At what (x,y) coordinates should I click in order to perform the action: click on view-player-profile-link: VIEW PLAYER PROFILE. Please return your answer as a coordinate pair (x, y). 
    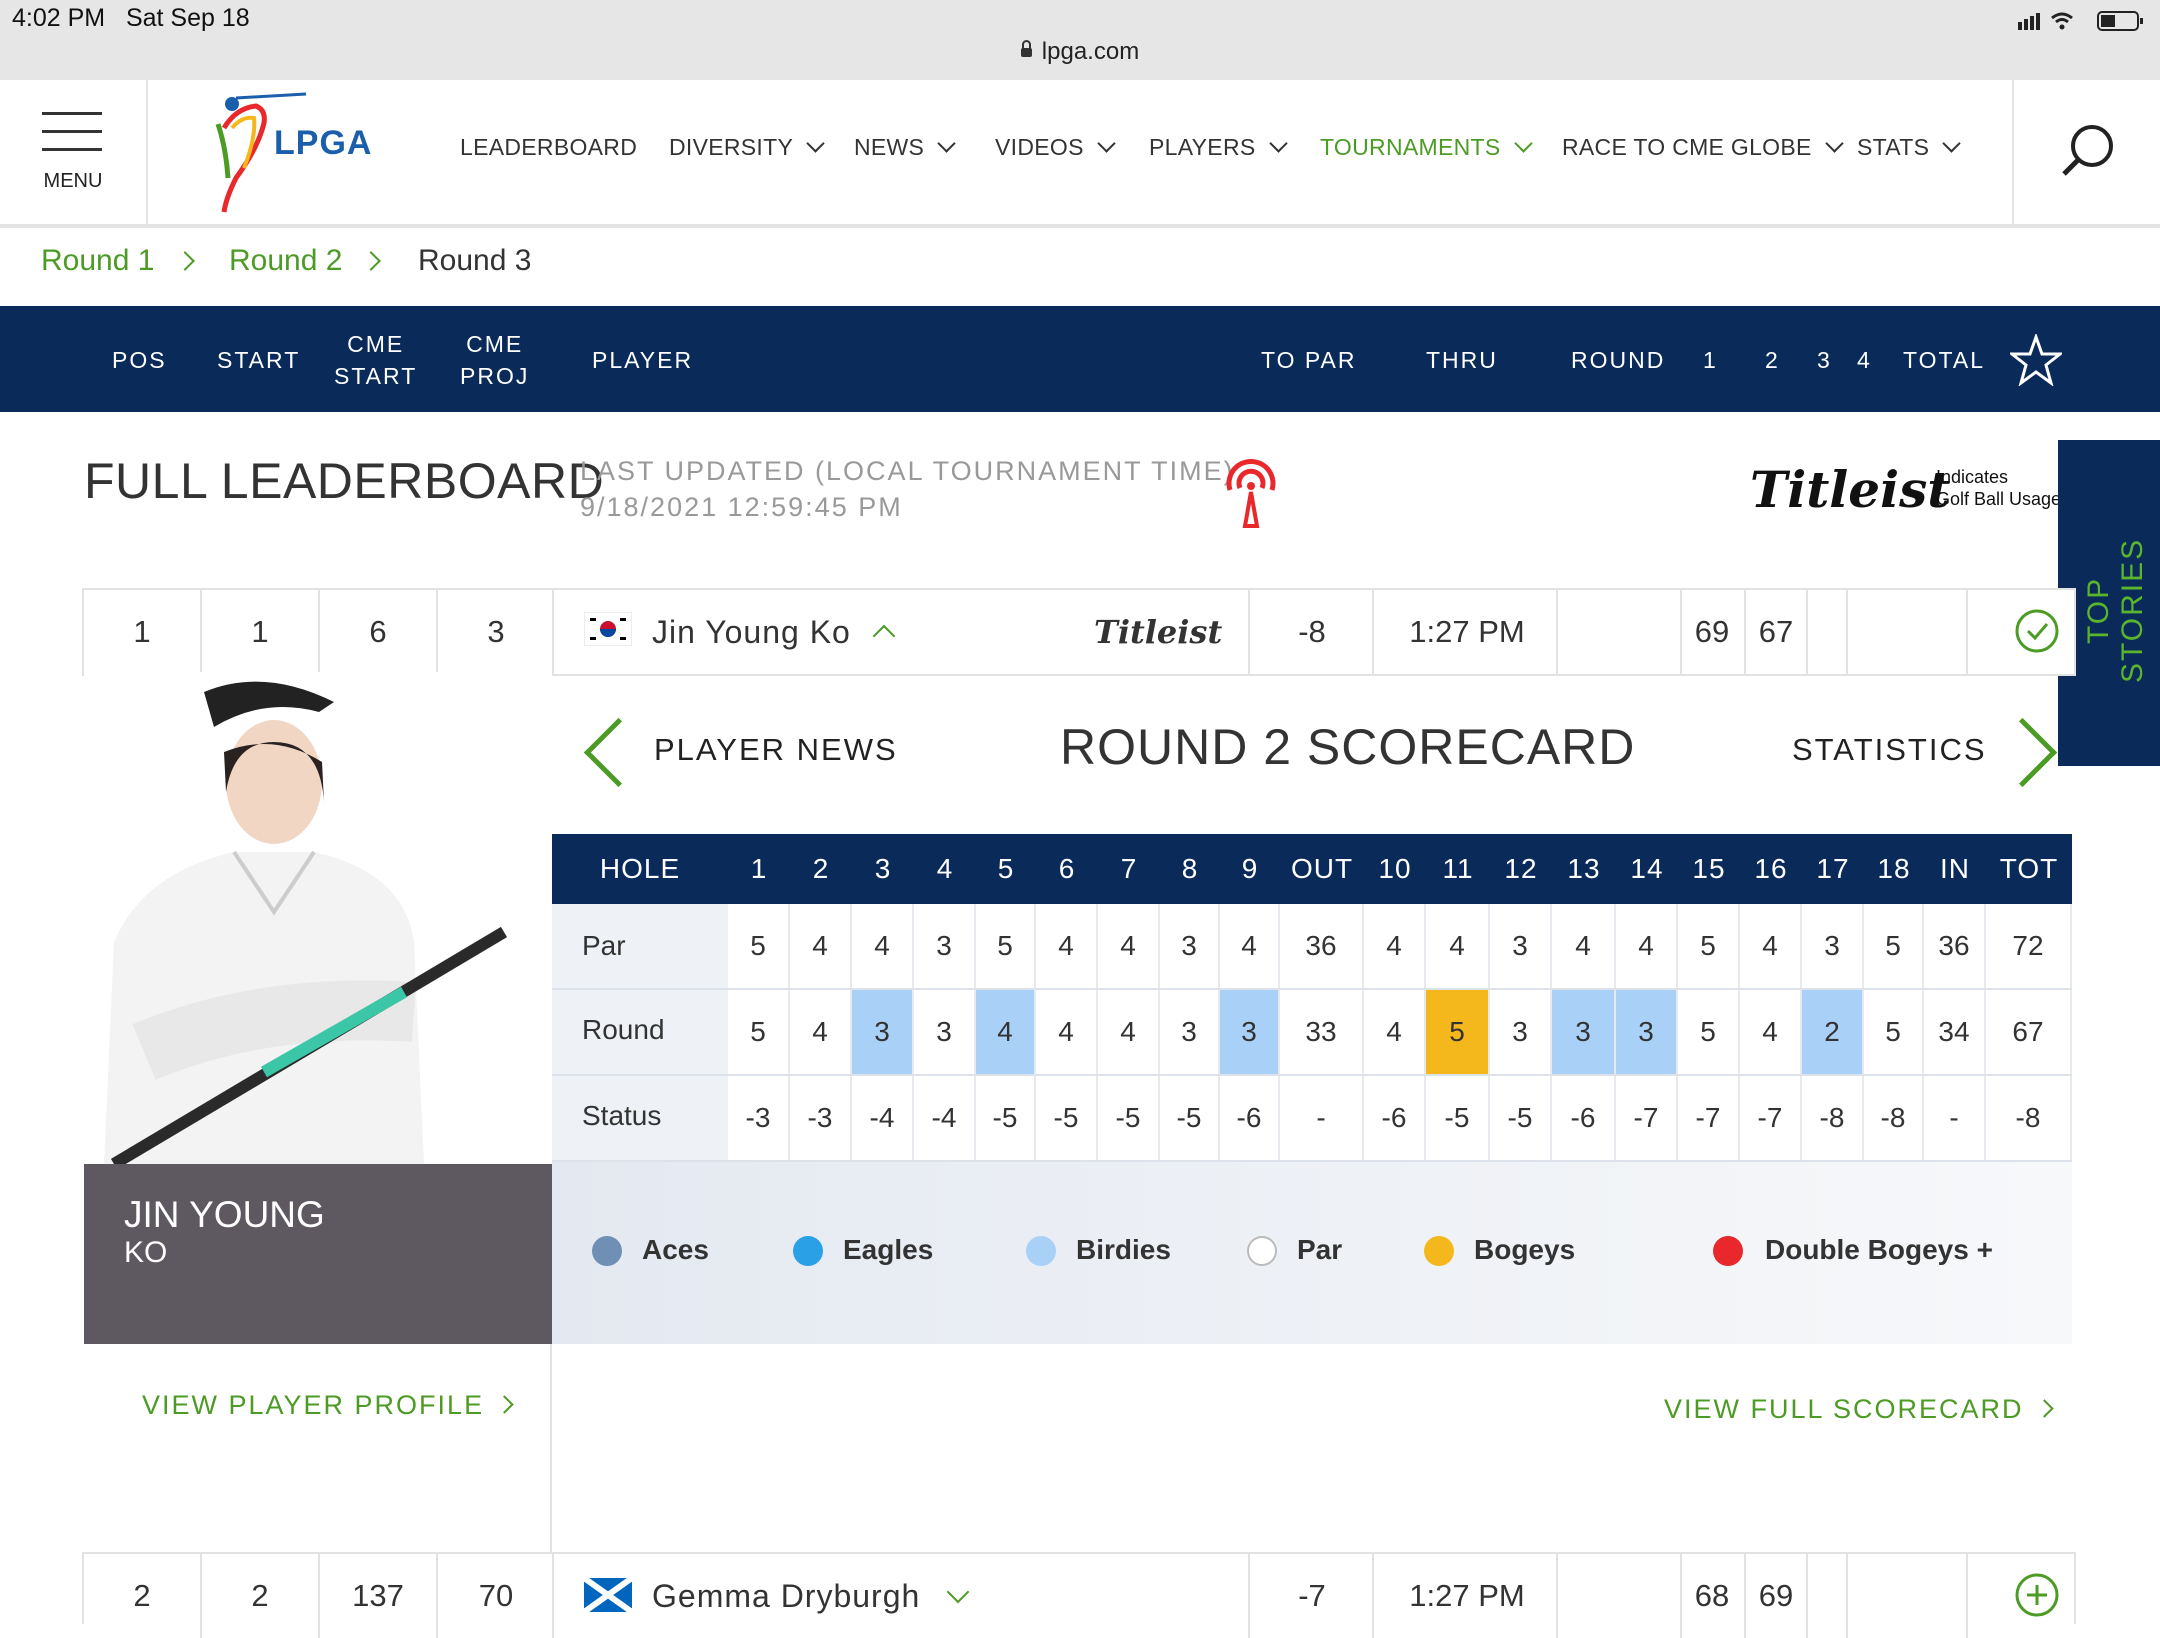
    Looking at the image, I should click on (328, 1405).